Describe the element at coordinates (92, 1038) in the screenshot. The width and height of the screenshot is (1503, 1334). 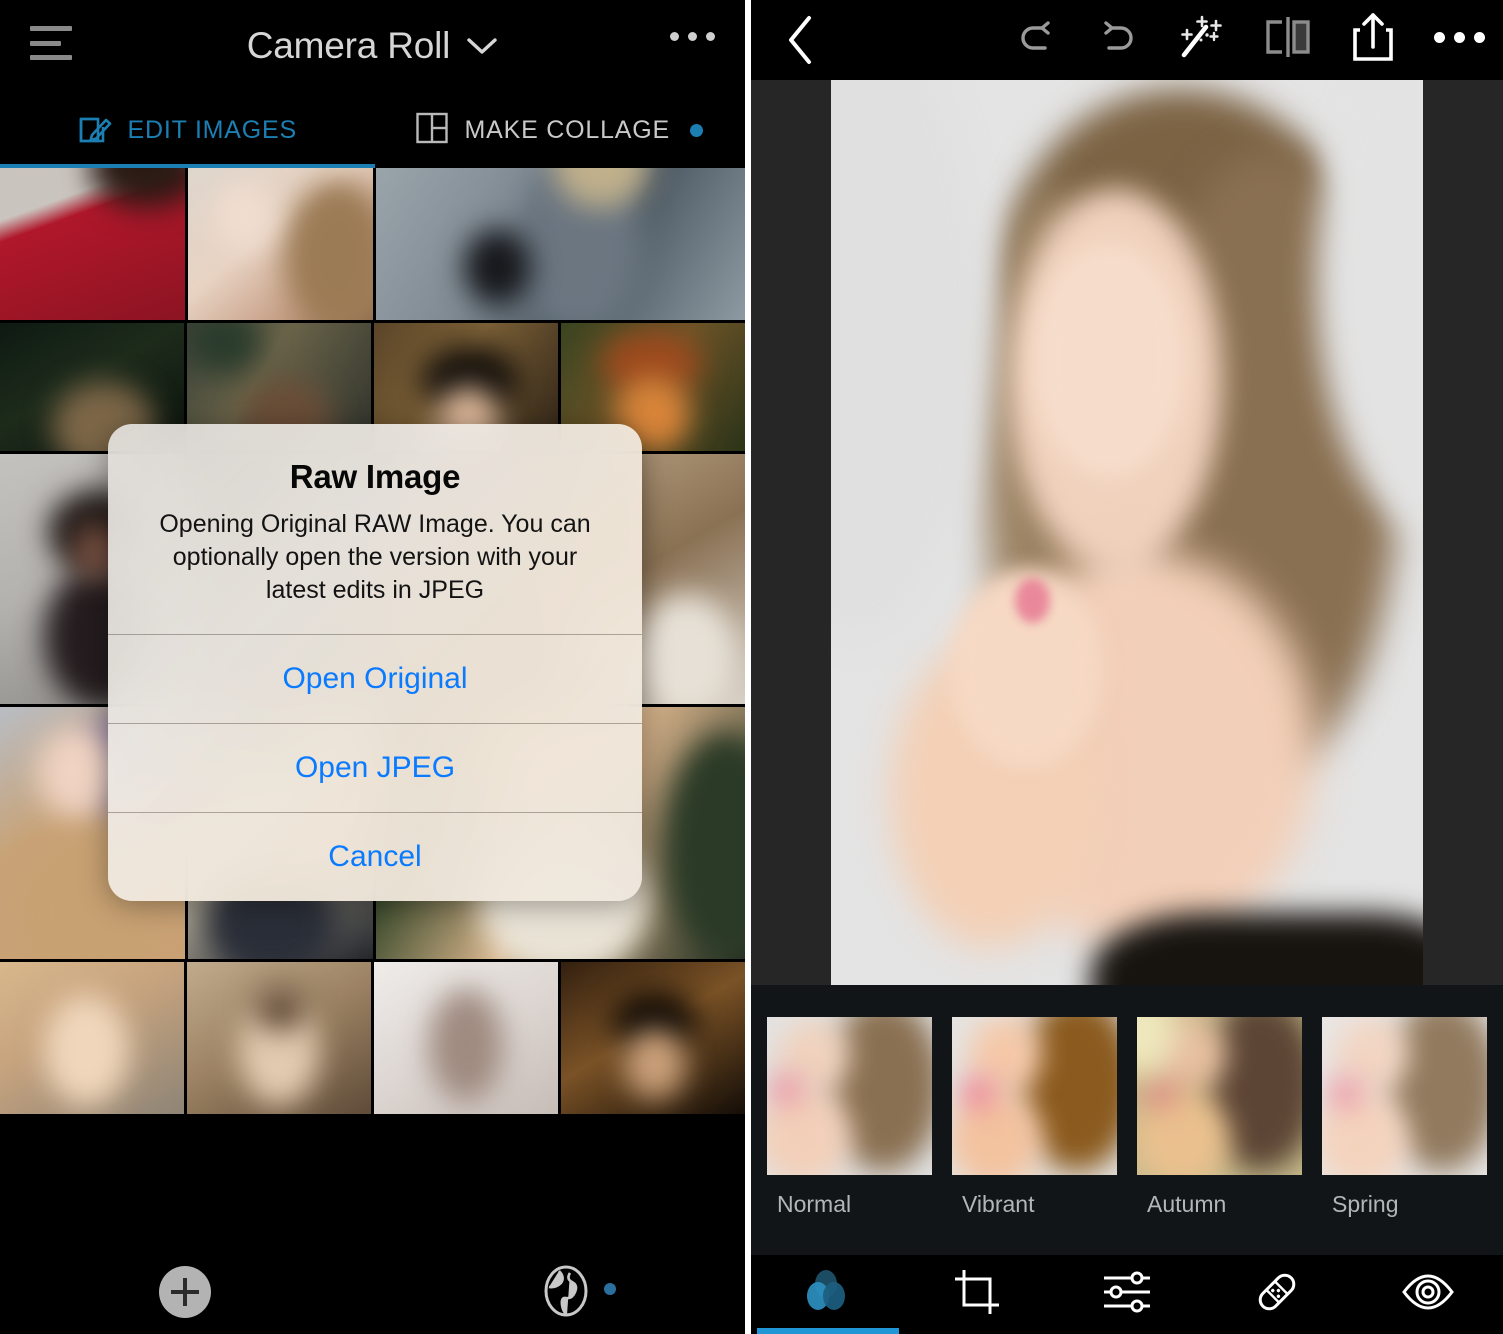
I see `photo-blonde-closeup` at that location.